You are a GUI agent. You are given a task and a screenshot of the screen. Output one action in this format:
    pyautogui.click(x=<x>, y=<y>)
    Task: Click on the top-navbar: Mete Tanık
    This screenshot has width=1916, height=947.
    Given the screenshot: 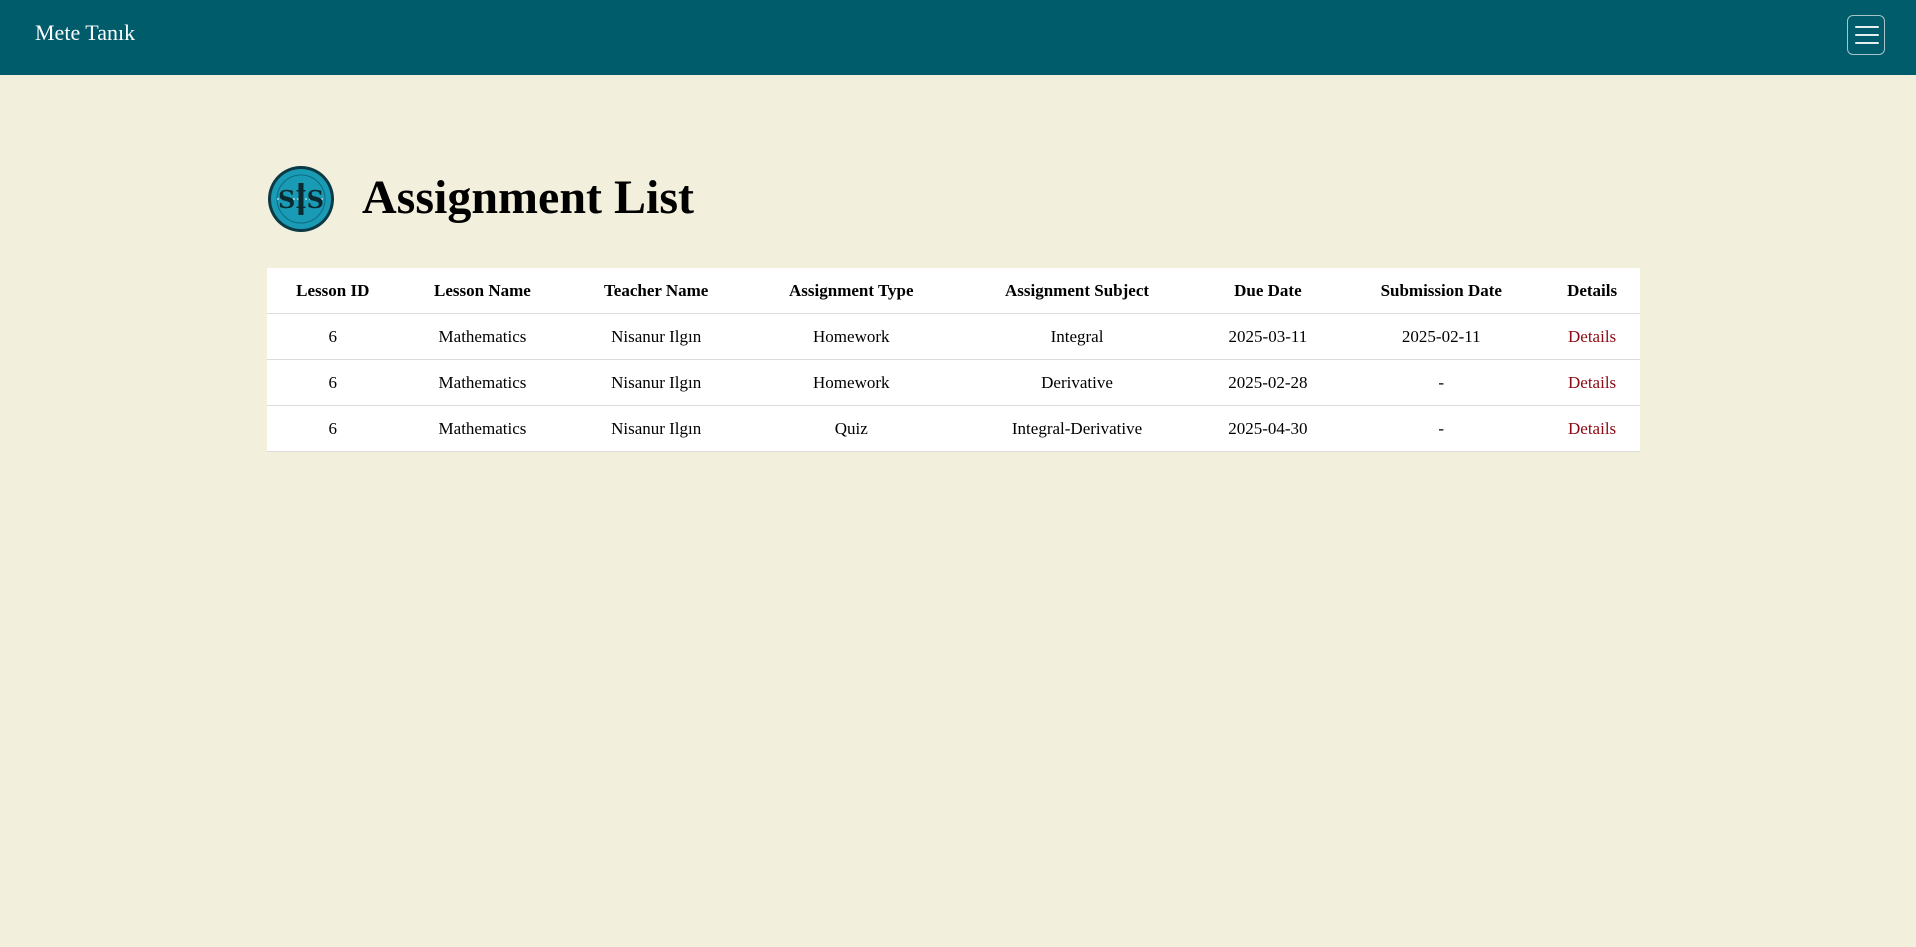 What is the action you would take?
    pyautogui.click(x=958, y=37)
    